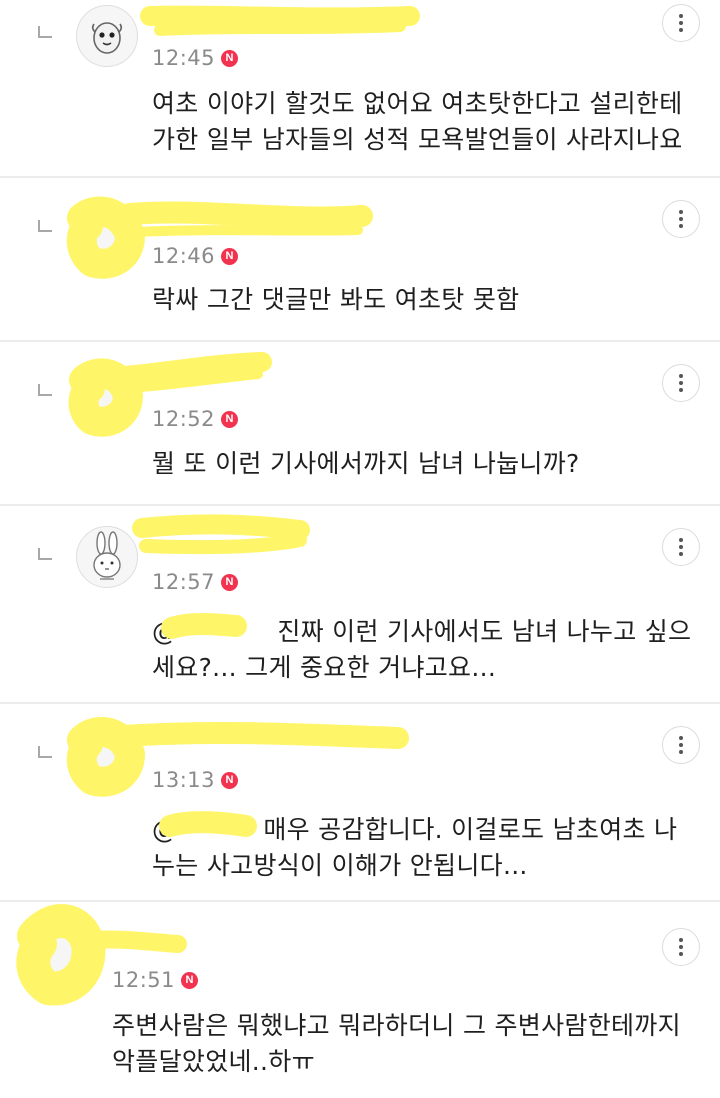  I want to click on comment-line-text: 매우 공감합니다. 이걸로도 남초여초 나, so click(470, 829).